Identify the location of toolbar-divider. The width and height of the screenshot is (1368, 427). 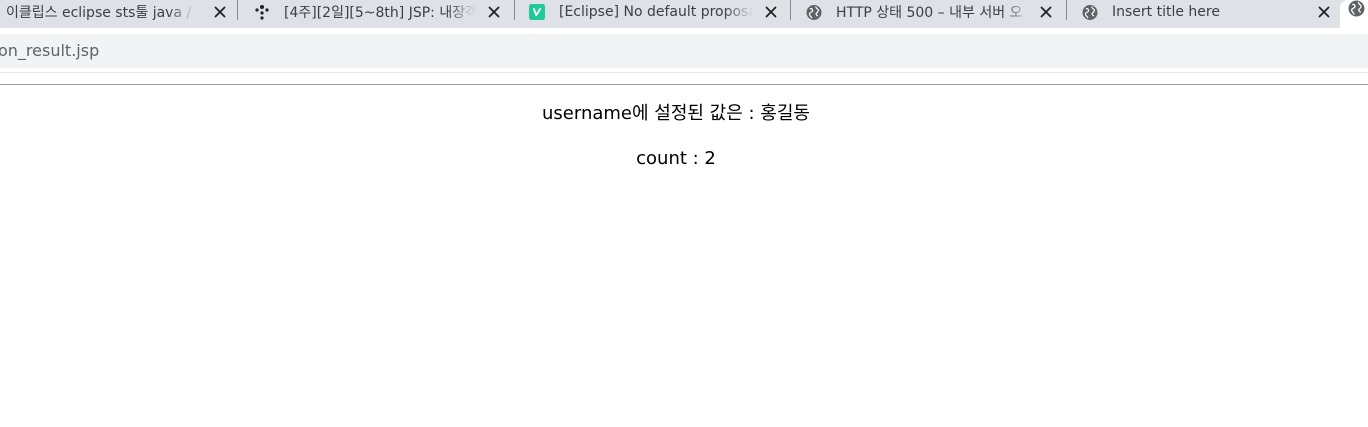
(684, 72).